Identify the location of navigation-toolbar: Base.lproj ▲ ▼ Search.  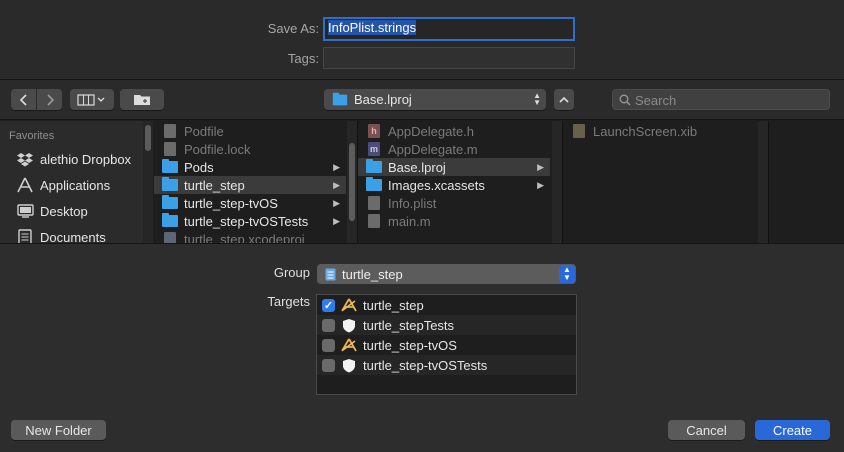
(422, 100).